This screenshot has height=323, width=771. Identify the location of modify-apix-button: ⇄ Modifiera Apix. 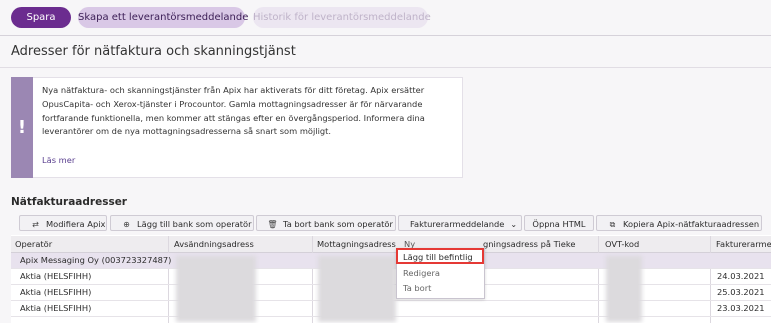
(63, 223).